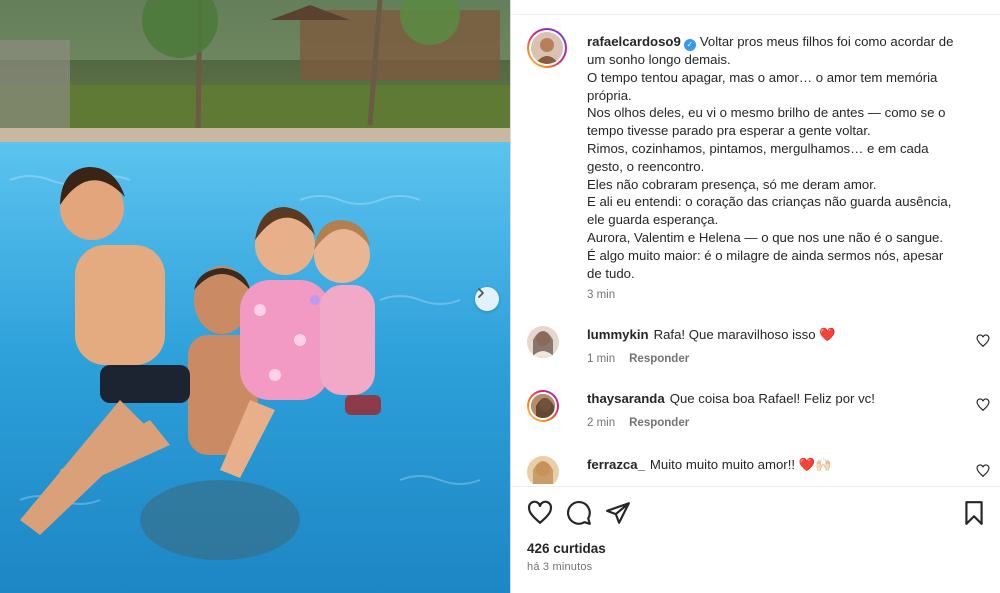 This screenshot has height=593, width=1000. Describe the element at coordinates (618, 513) in the screenshot. I see `paper-plane-icon` at that location.